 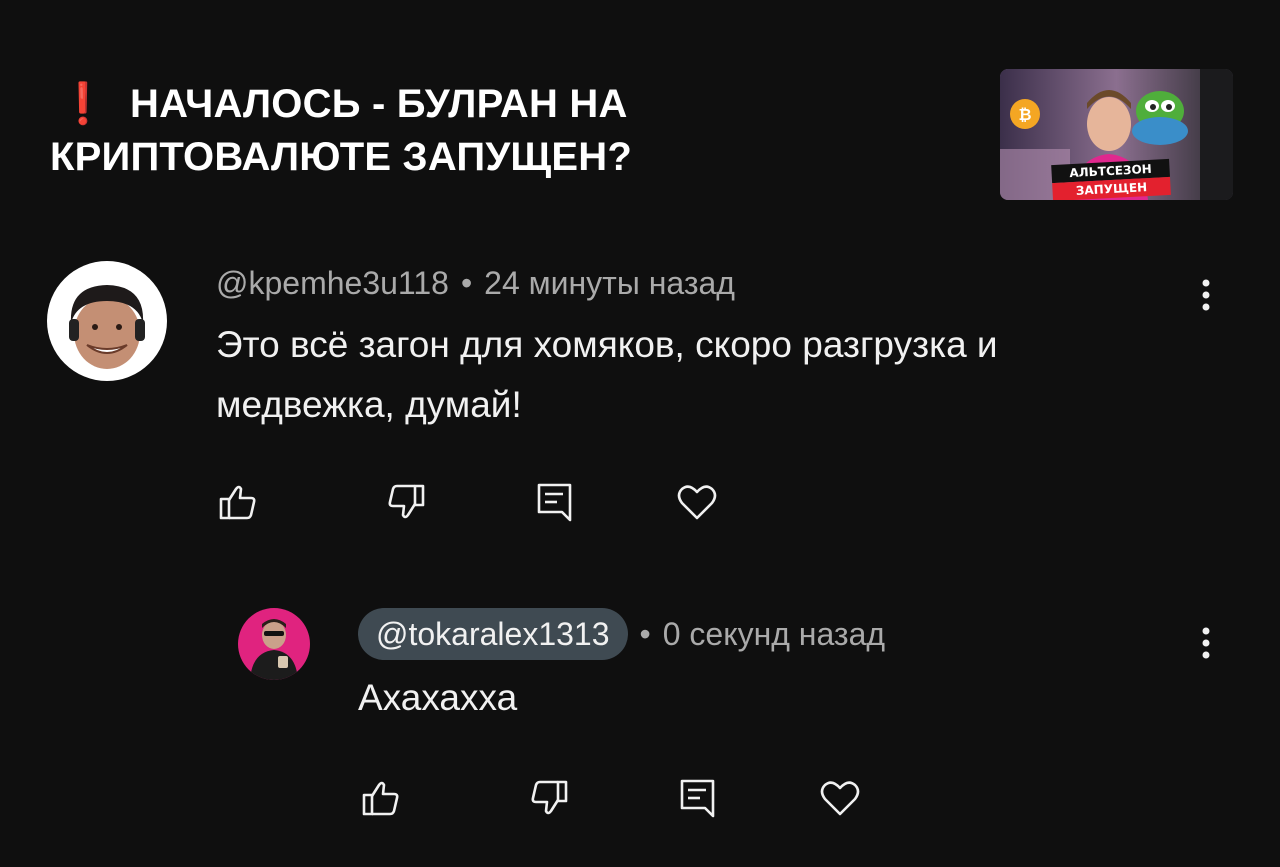 I want to click on comment-menu-button, so click(x=1206, y=296).